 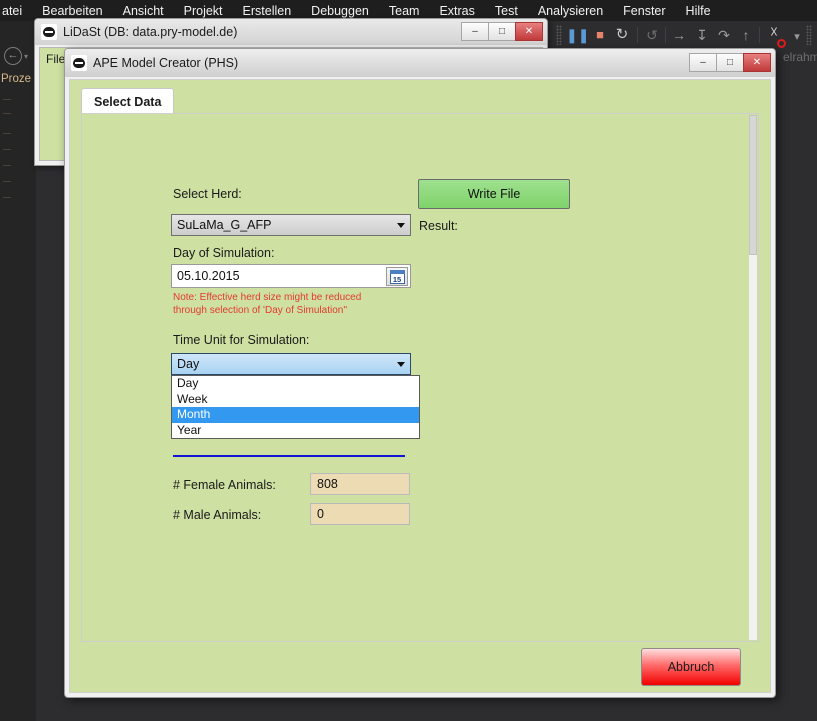 What do you see at coordinates (797, 37) in the screenshot?
I see `overflow-icon: ▾` at bounding box center [797, 37].